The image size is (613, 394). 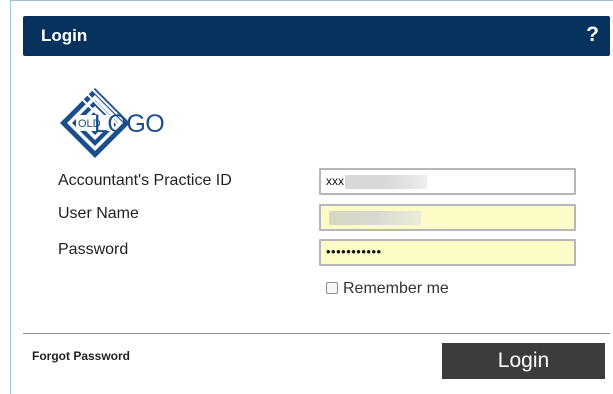 I want to click on remember-me-label: Remember me, so click(x=396, y=289).